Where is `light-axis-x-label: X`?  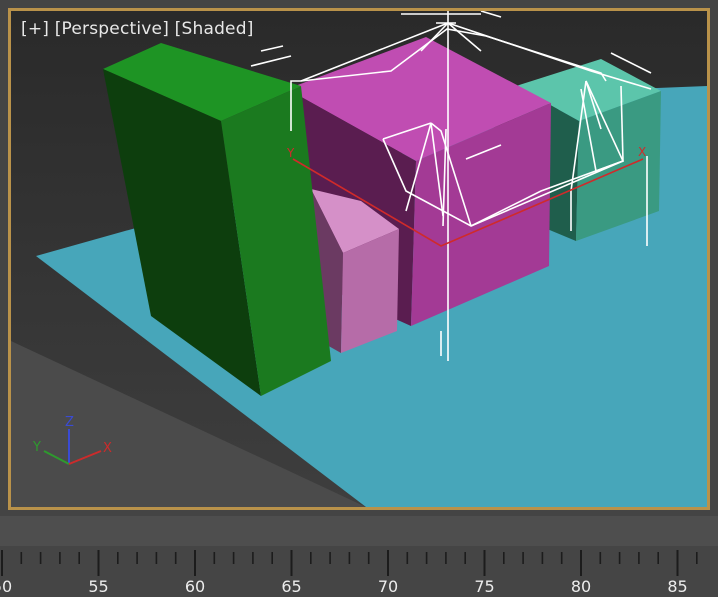
light-axis-x-label: X is located at coordinates (642, 152).